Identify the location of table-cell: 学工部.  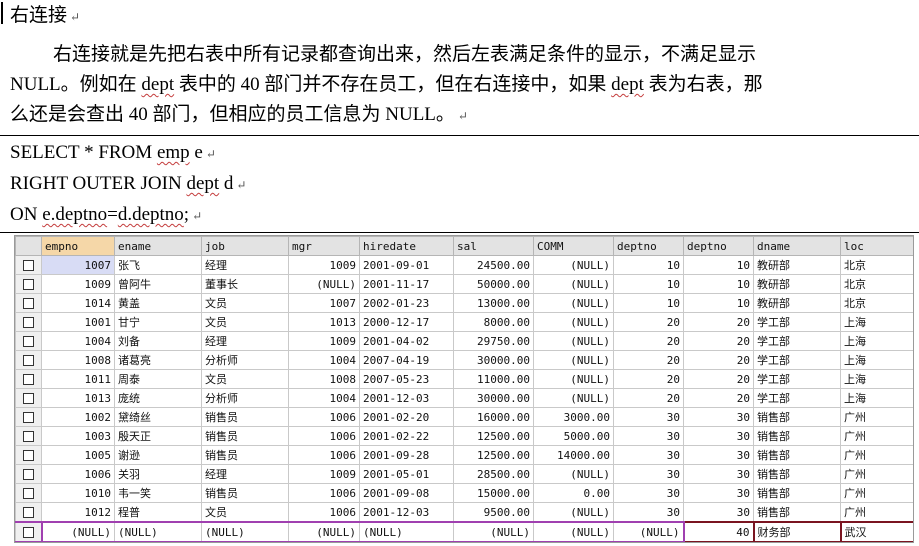
(797, 360).